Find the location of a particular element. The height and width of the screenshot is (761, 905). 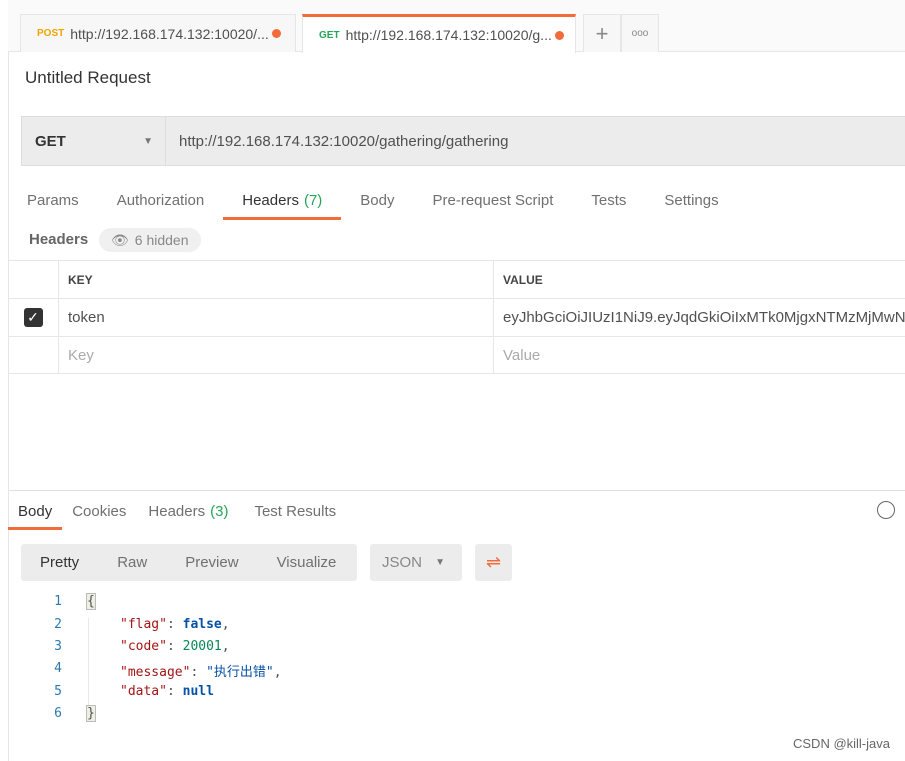

view-pretty: Pretty is located at coordinates (59, 562).